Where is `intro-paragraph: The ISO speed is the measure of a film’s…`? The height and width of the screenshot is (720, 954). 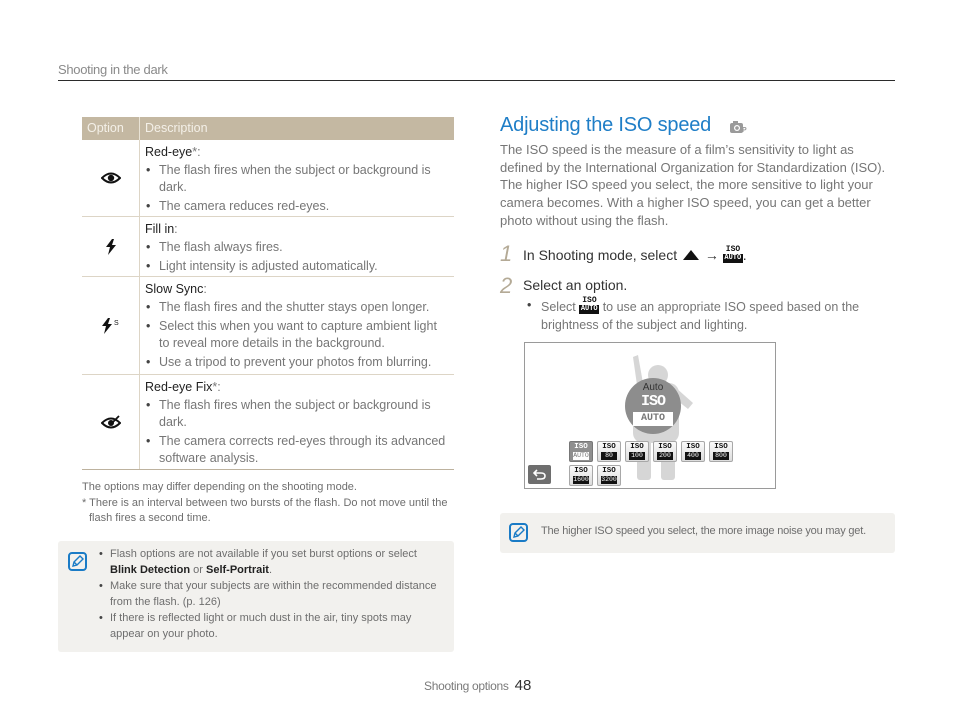 intro-paragraph: The ISO speed is the measure of a film’s… is located at coordinates (693, 185).